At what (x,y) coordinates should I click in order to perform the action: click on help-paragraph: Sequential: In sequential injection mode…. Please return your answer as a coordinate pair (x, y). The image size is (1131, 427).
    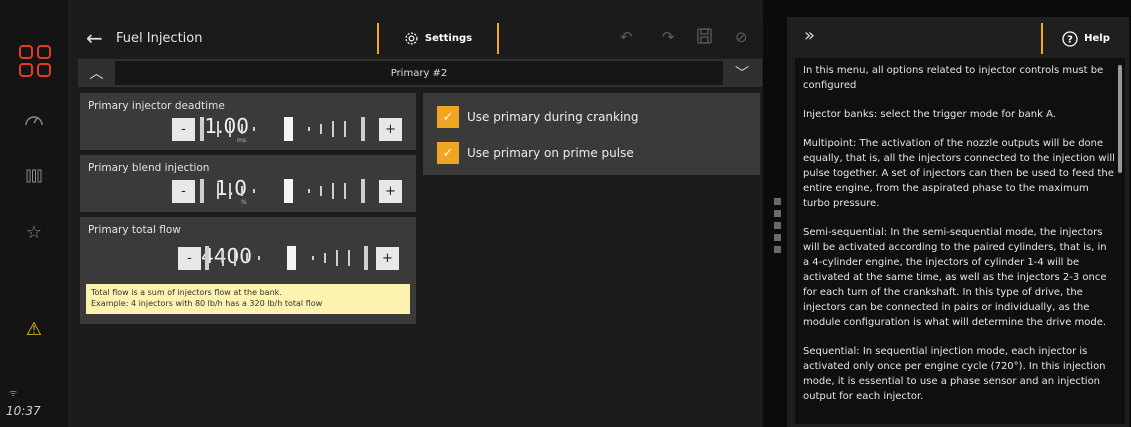
    Looking at the image, I should click on (954, 374).